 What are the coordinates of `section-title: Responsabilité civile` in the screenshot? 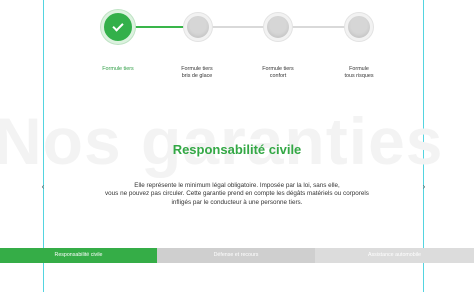 It's located at (237, 149).